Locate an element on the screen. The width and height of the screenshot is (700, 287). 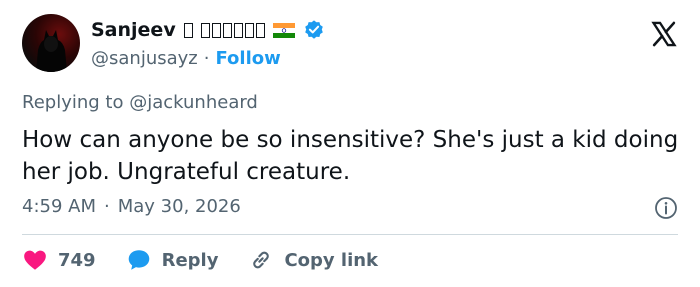
author-row: Sanjeev is located at coordinates (208, 30).